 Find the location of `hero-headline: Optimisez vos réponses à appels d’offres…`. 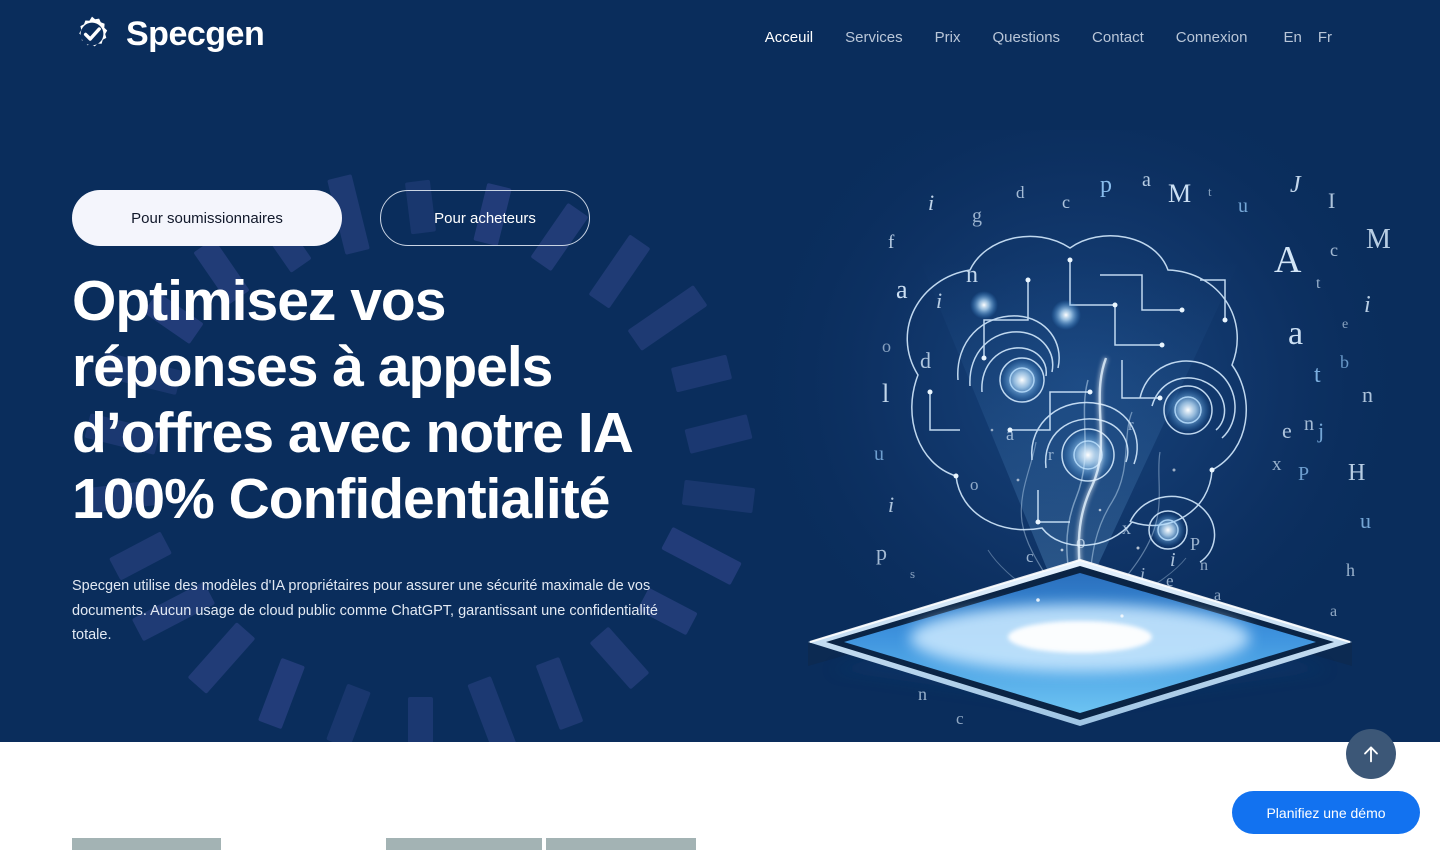

hero-headline: Optimisez vos réponses à appels d’offres… is located at coordinates (352, 400).